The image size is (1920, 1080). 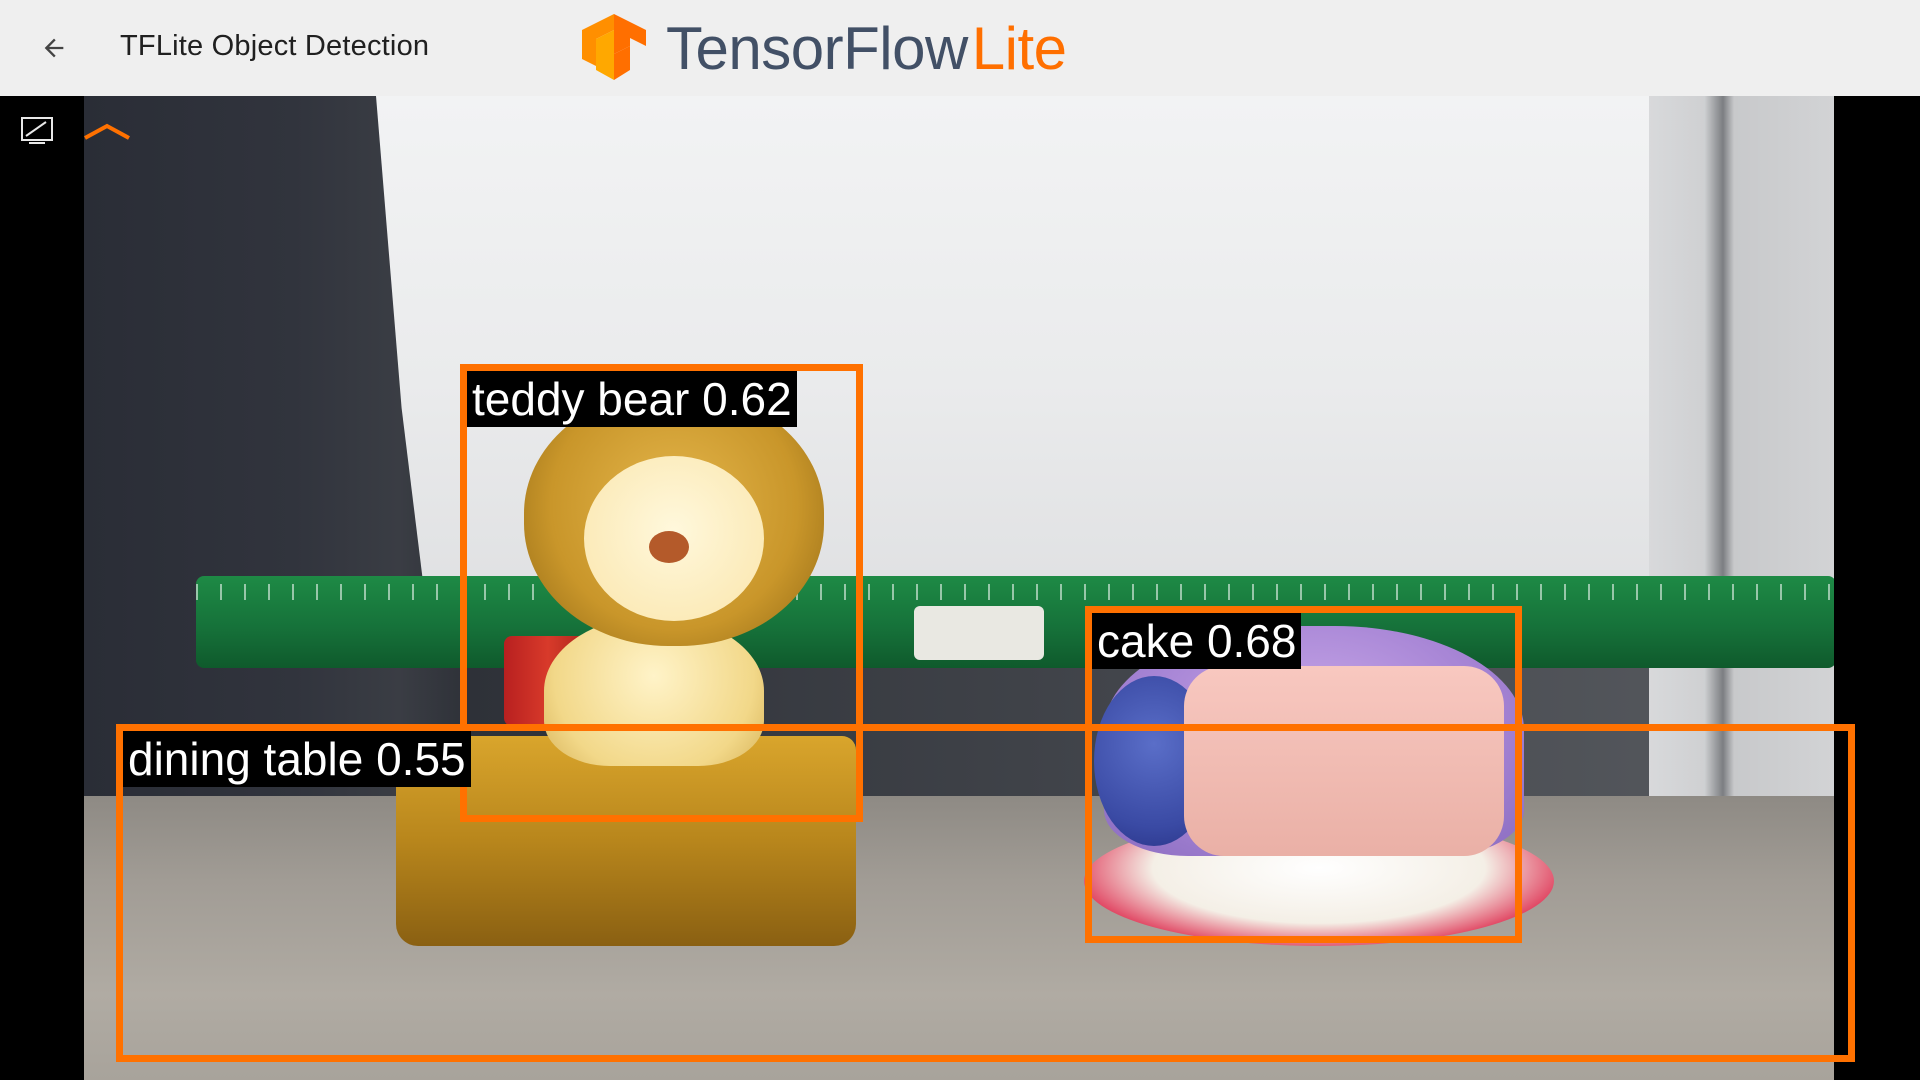 I want to click on cast-icon, so click(x=37, y=130).